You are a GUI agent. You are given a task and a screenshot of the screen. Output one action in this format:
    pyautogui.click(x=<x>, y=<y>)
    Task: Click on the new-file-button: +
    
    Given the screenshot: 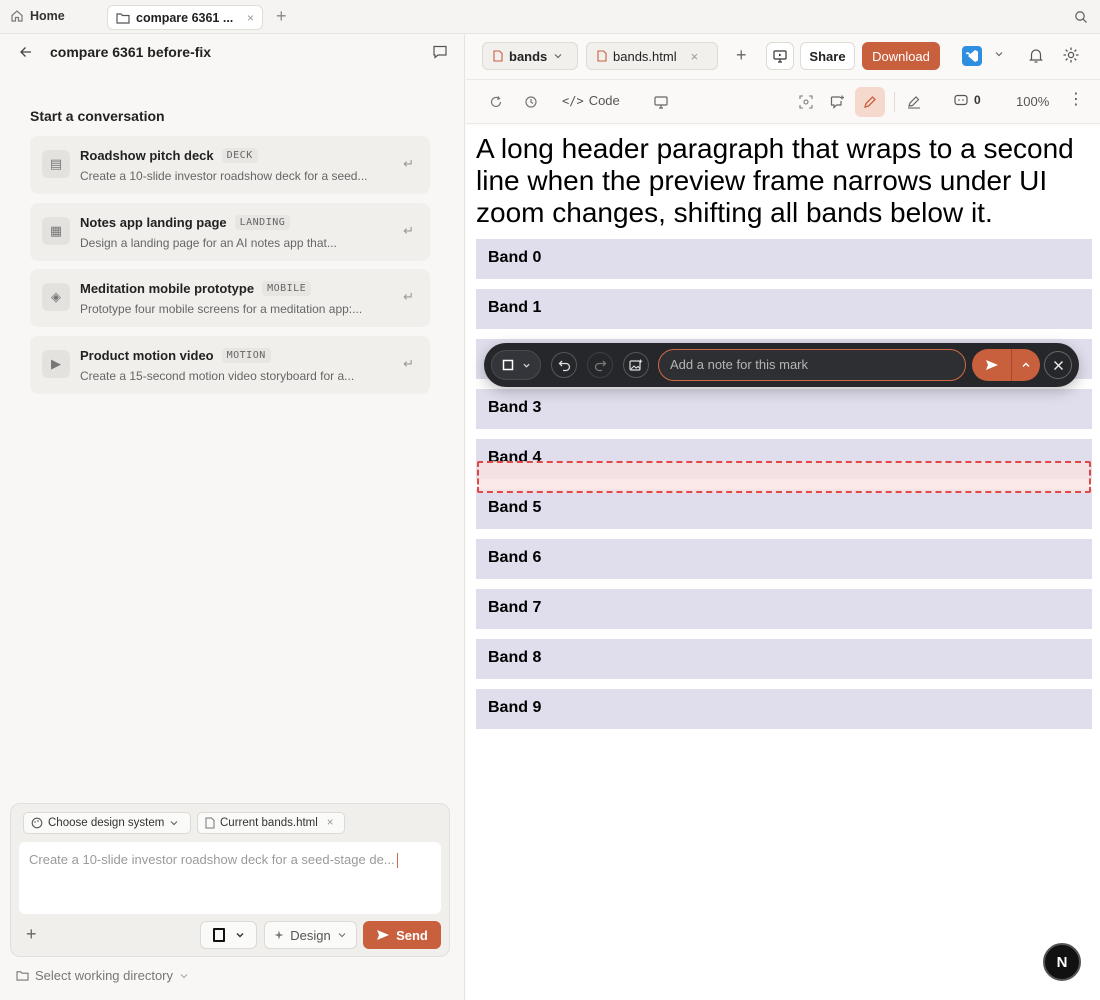 What is the action you would take?
    pyautogui.click(x=741, y=55)
    